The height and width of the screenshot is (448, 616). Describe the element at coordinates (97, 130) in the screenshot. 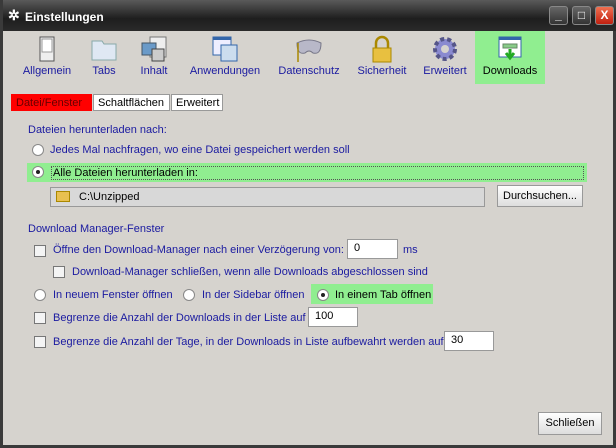

I see `download-heading: Dateien herunterladen nach:` at that location.